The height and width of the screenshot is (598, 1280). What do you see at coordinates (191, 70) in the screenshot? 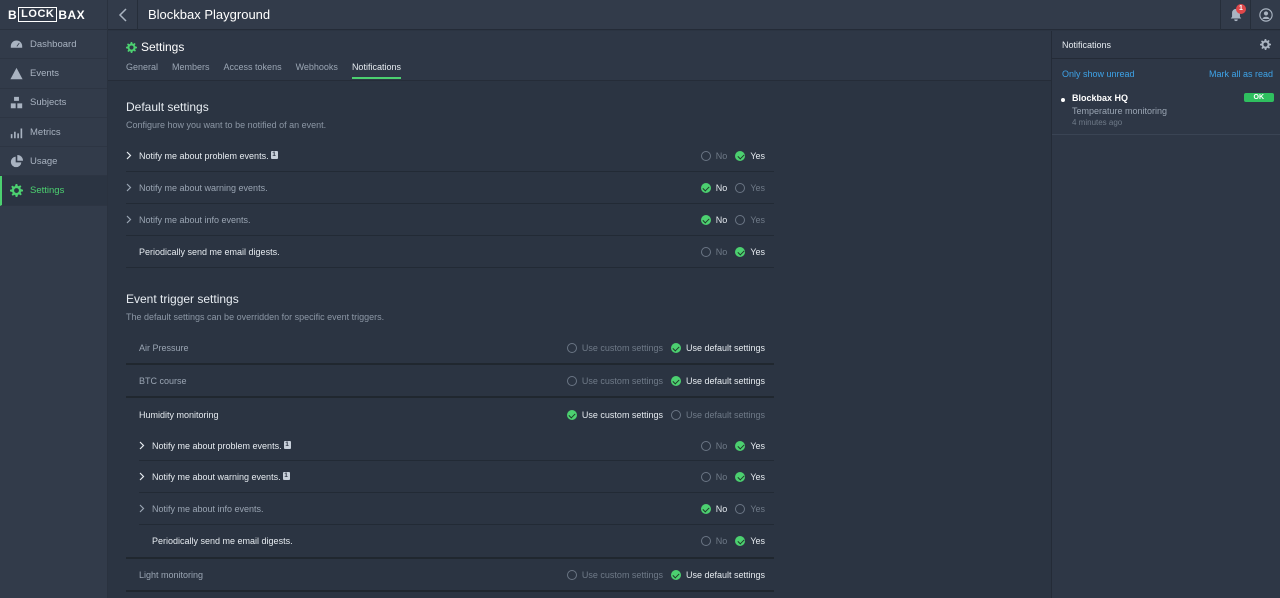
I see `tab-members: Members` at bounding box center [191, 70].